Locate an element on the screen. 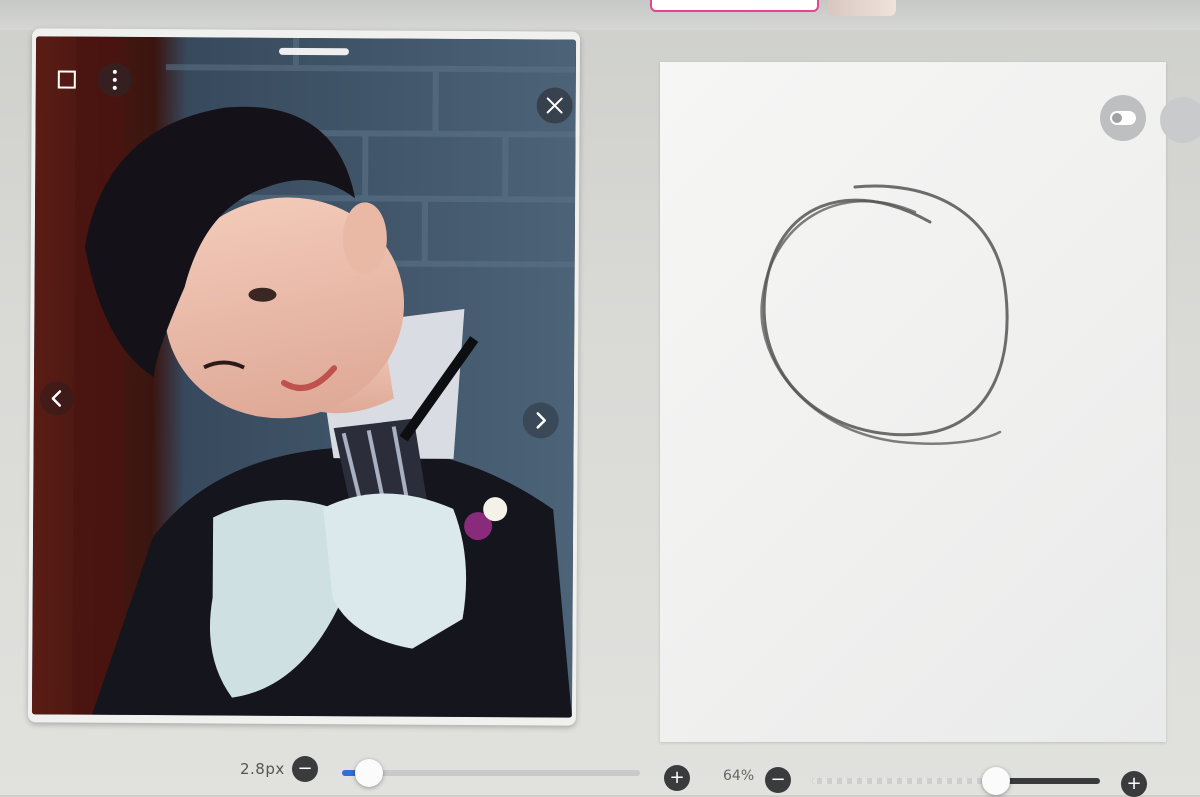 The width and height of the screenshot is (1200, 797). brush-size-decrease-button: − is located at coordinates (305, 769).